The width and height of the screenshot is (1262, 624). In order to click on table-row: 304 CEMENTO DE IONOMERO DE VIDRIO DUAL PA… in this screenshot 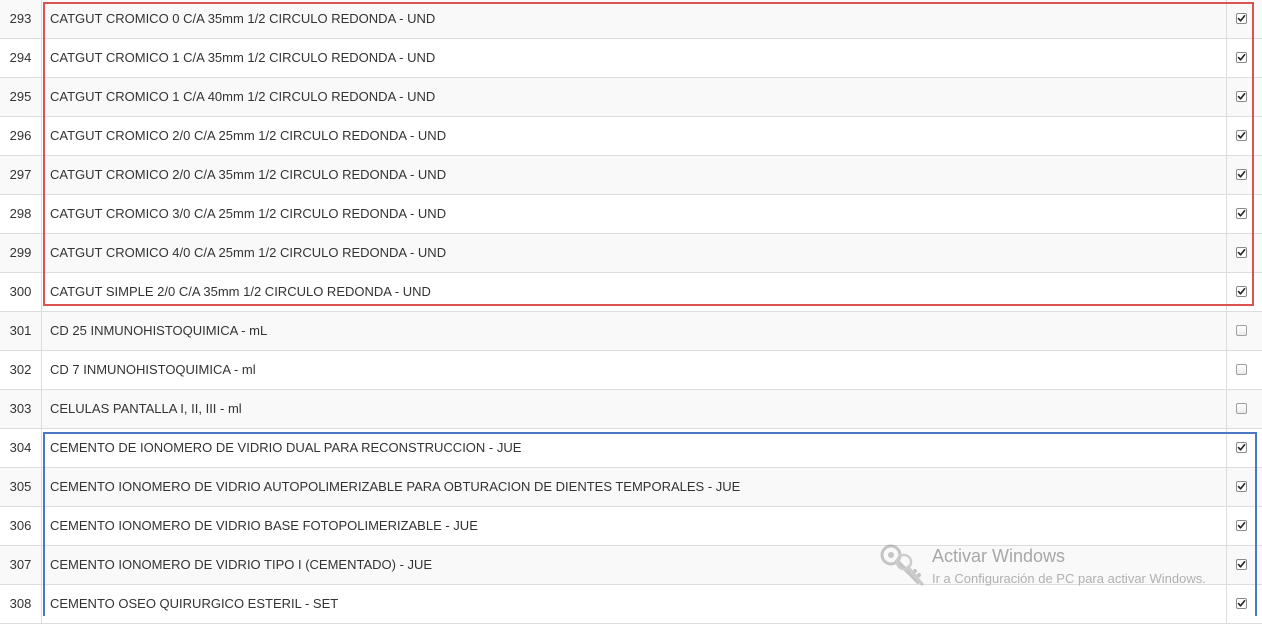, I will do `click(631, 448)`.